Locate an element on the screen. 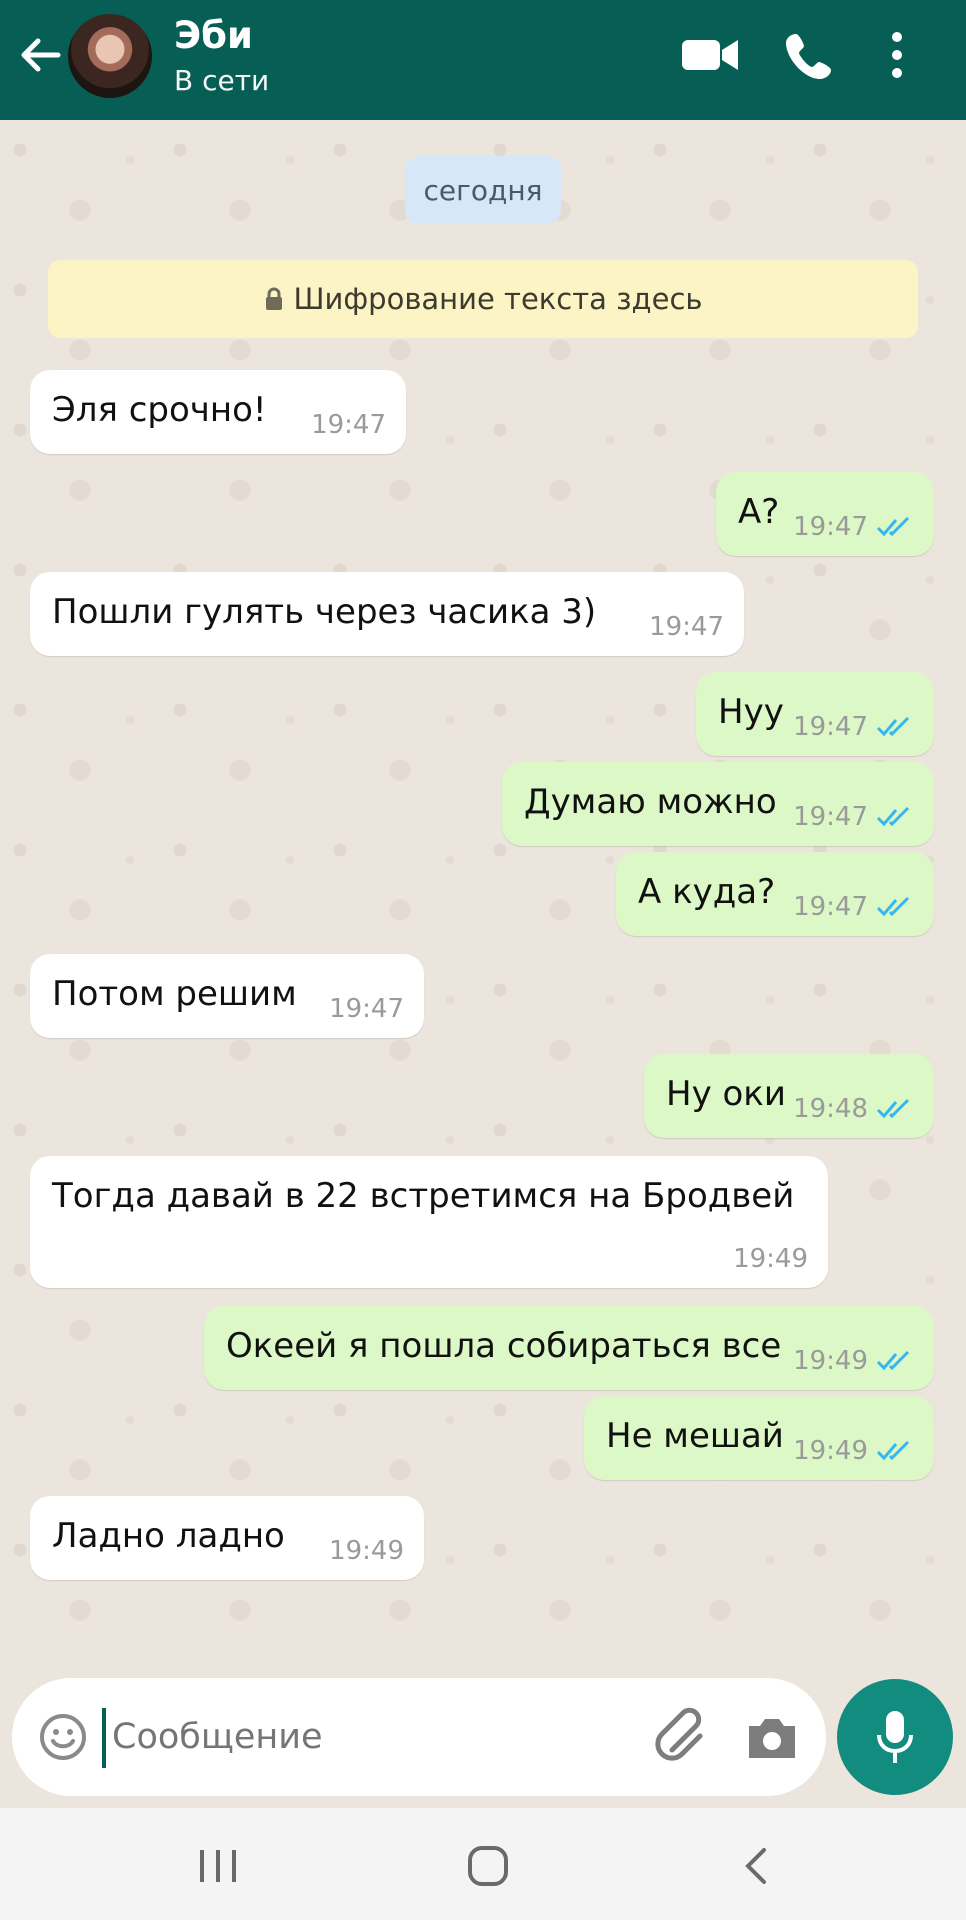  video-call-icon is located at coordinates (710, 55).